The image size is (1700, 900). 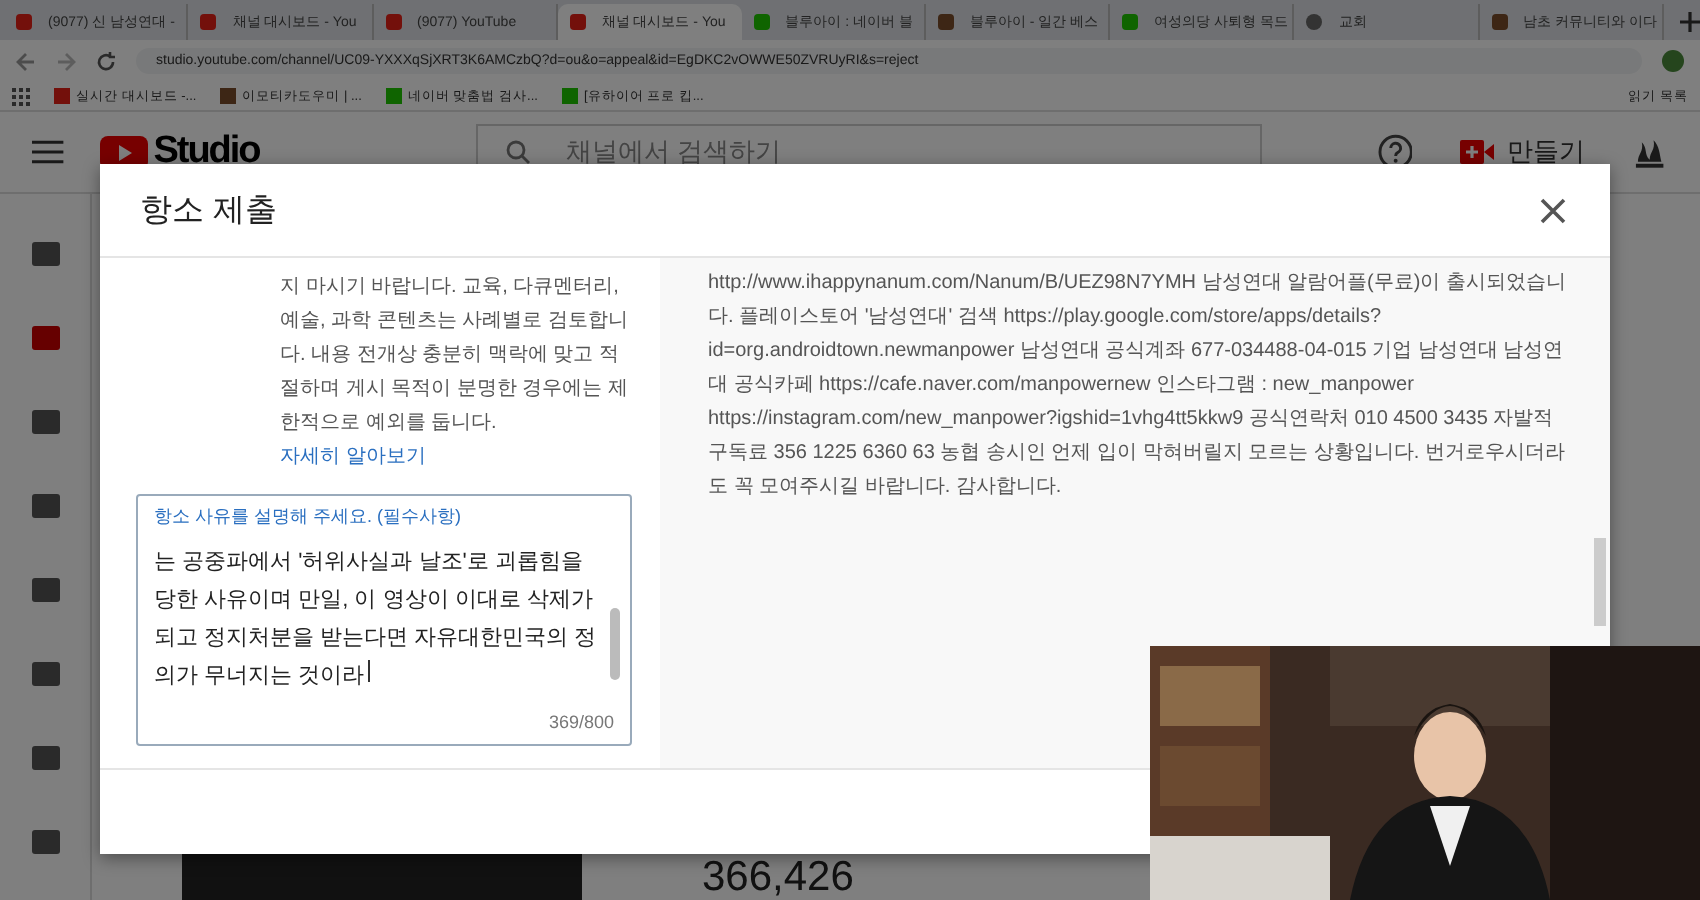 I want to click on close-icon, so click(x=1553, y=210).